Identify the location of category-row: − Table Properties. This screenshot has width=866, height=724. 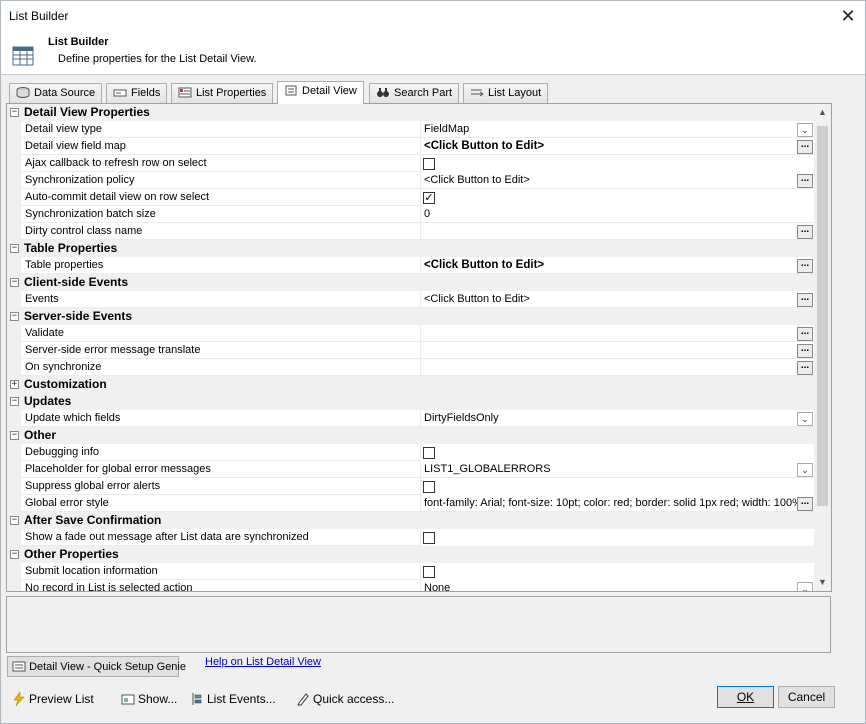
(410, 248).